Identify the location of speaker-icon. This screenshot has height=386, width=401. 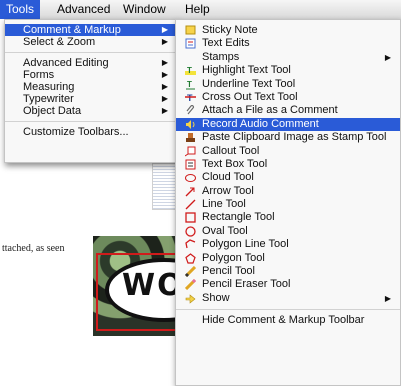
(190, 124).